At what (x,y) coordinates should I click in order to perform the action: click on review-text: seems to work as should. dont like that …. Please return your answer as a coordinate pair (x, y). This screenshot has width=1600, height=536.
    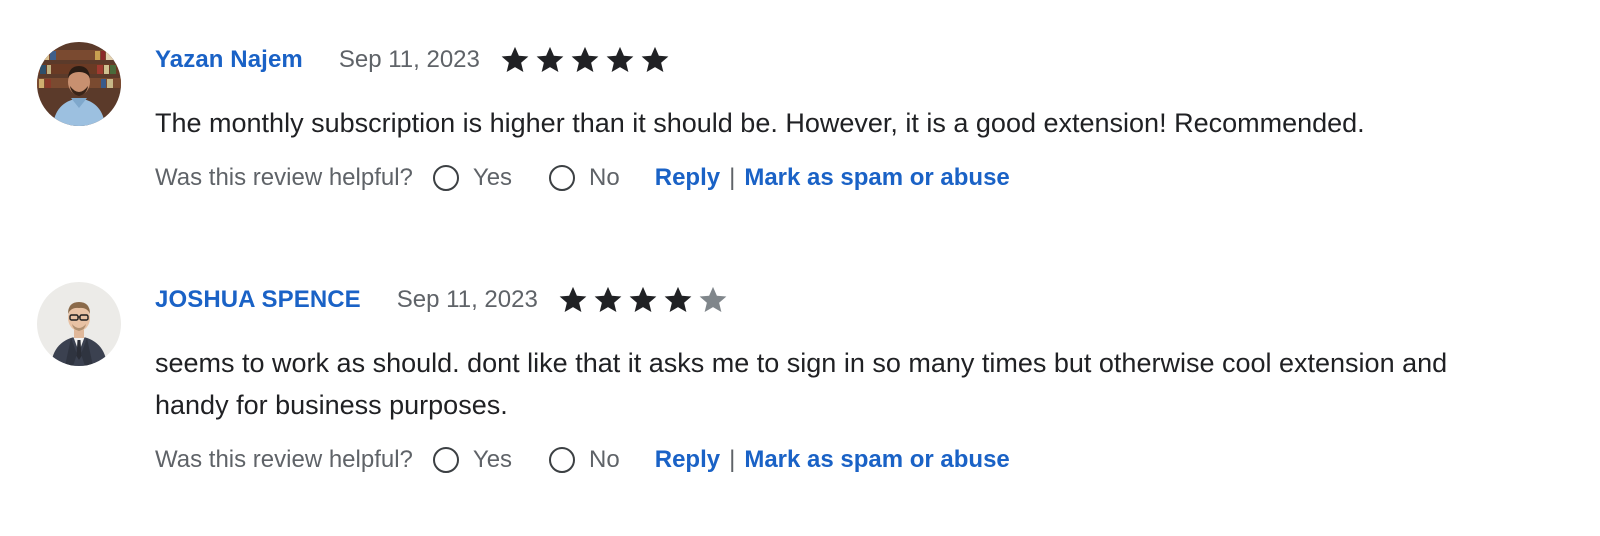
    Looking at the image, I should click on (801, 384).